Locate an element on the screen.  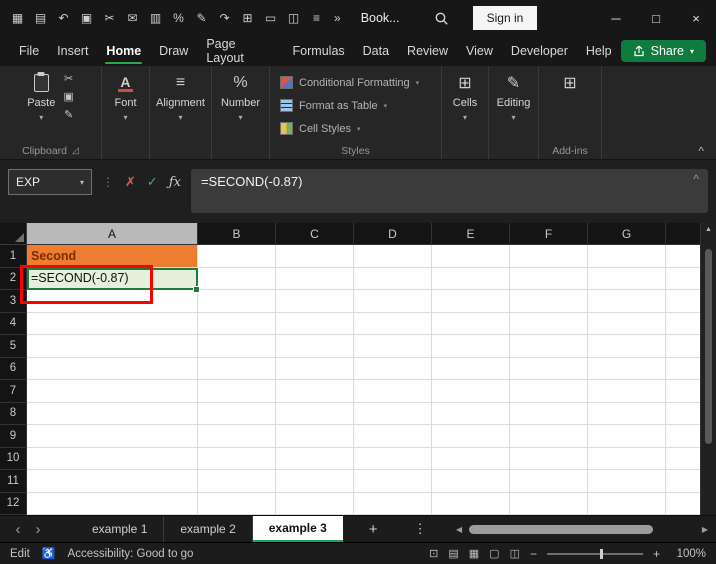
cell-E2 is located at coordinates (471, 278).